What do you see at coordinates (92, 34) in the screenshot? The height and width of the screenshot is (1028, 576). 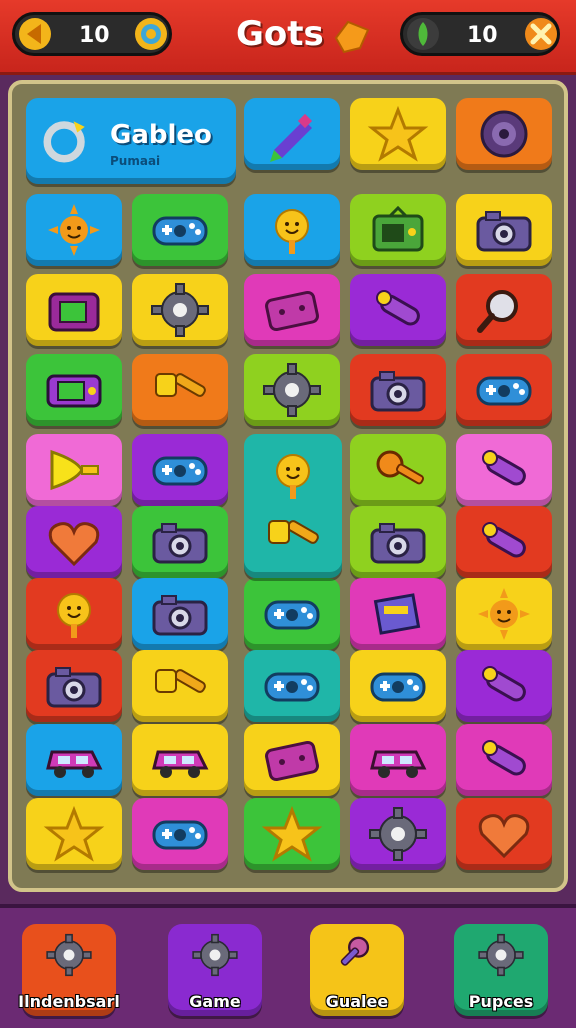 I see `left-counter: 10` at bounding box center [92, 34].